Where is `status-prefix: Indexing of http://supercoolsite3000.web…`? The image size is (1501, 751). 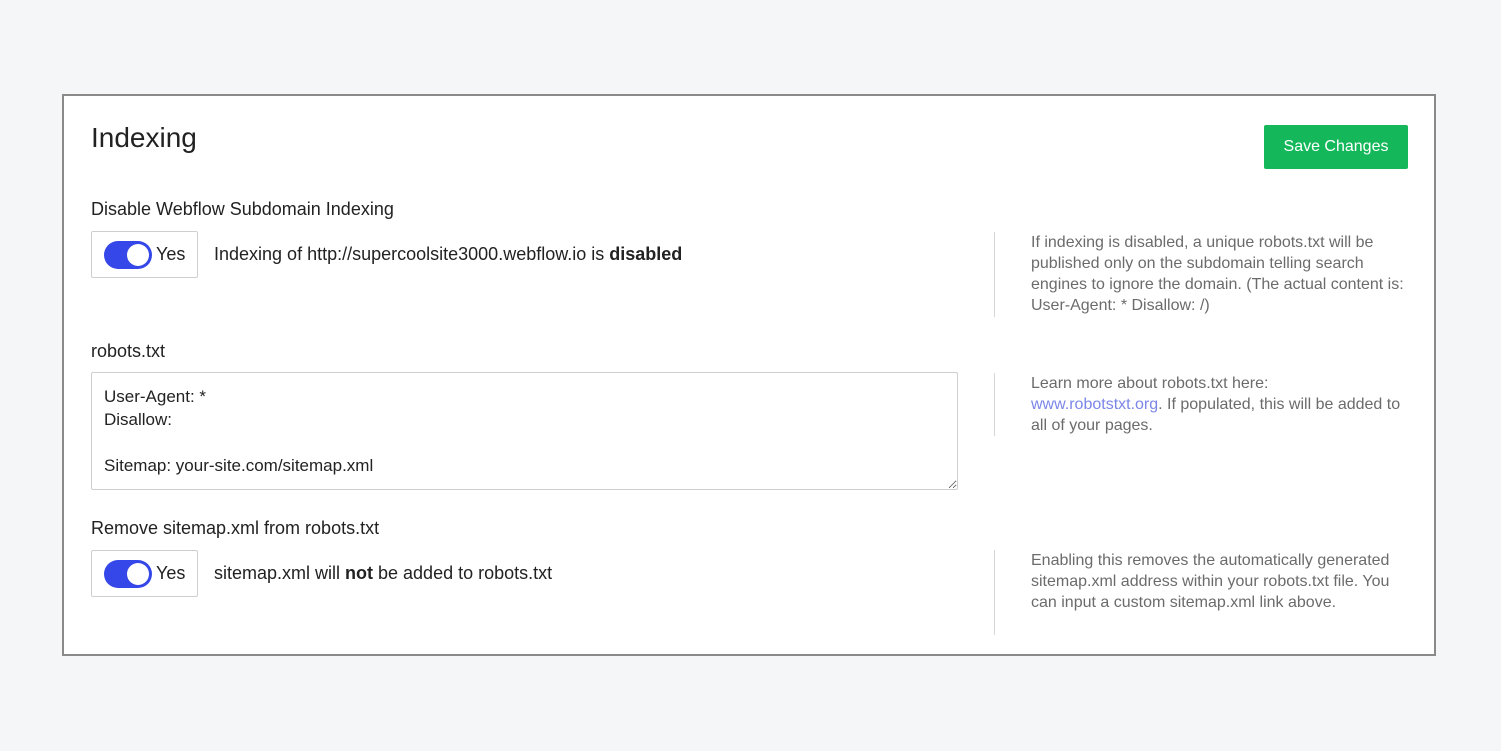
status-prefix: Indexing of http://supercoolsite3000.web… is located at coordinates (412, 254).